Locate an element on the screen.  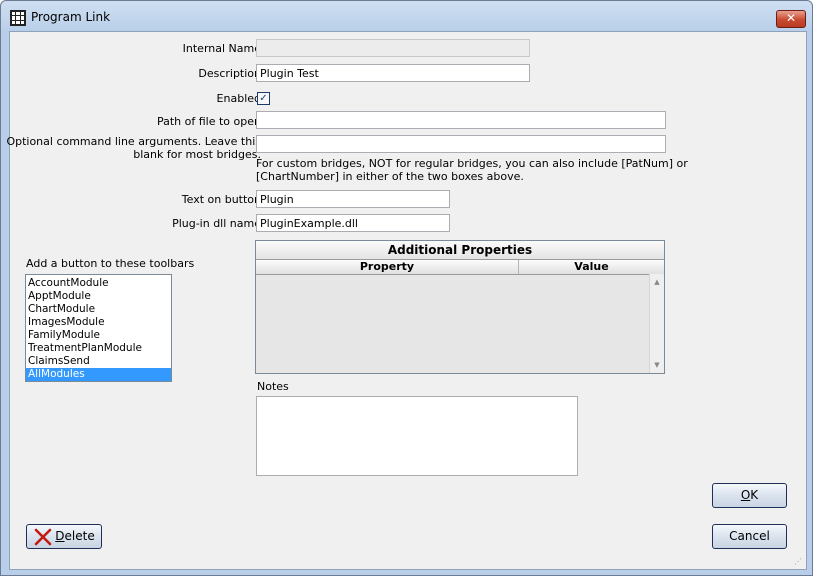
dll-name-label: Plug-in dll name is located at coordinates (216, 223).